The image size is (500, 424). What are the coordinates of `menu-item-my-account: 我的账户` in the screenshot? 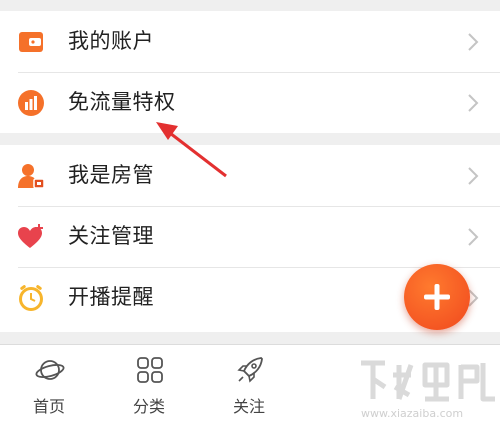 It's located at (250, 41).